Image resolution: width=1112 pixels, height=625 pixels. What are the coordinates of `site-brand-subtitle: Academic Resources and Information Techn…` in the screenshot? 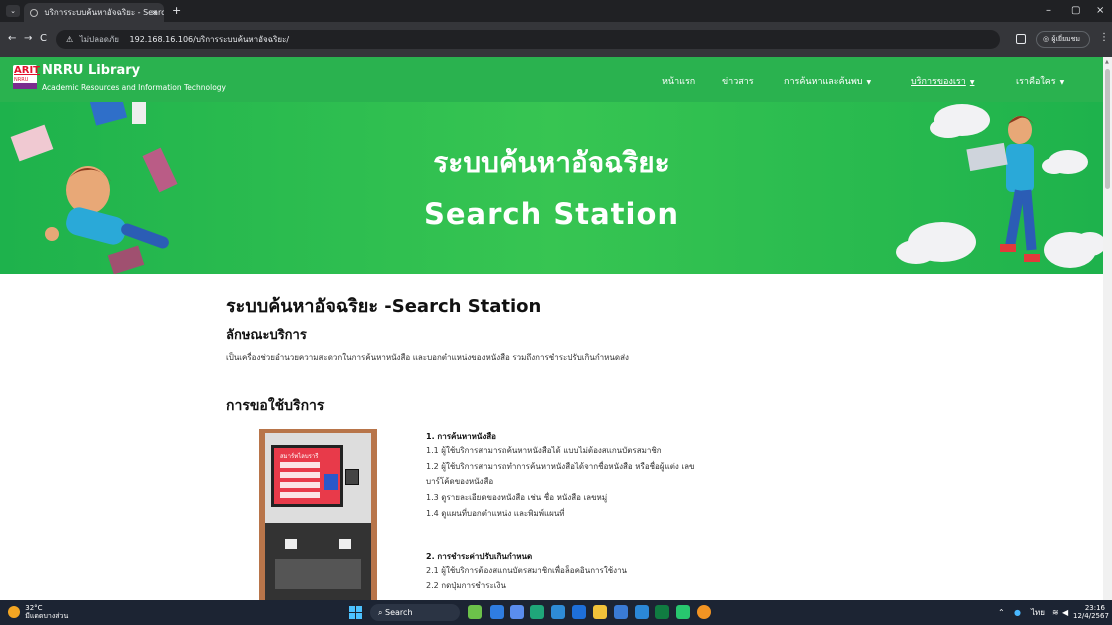 It's located at (134, 87).